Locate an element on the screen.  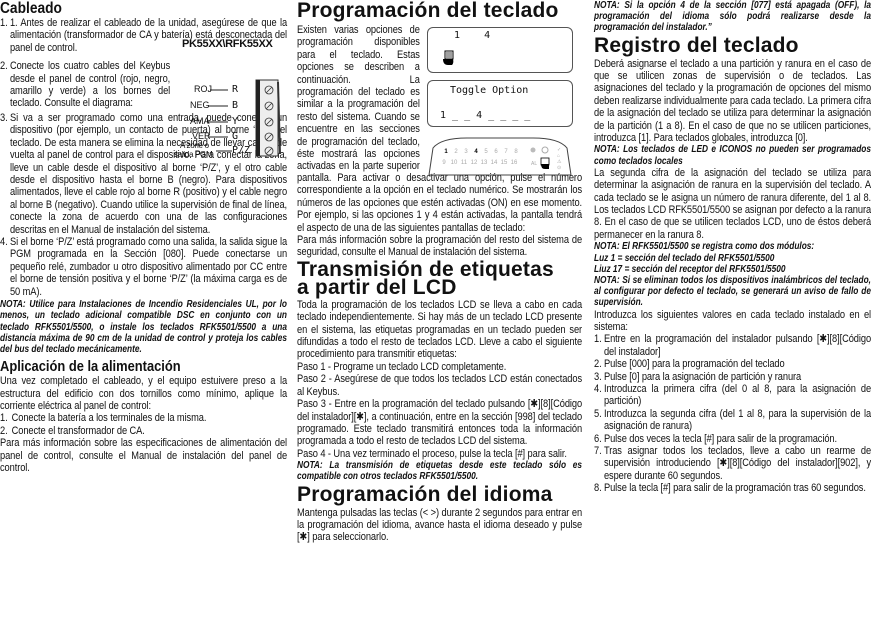
svg-text: AL is located at coordinates (534, 164).